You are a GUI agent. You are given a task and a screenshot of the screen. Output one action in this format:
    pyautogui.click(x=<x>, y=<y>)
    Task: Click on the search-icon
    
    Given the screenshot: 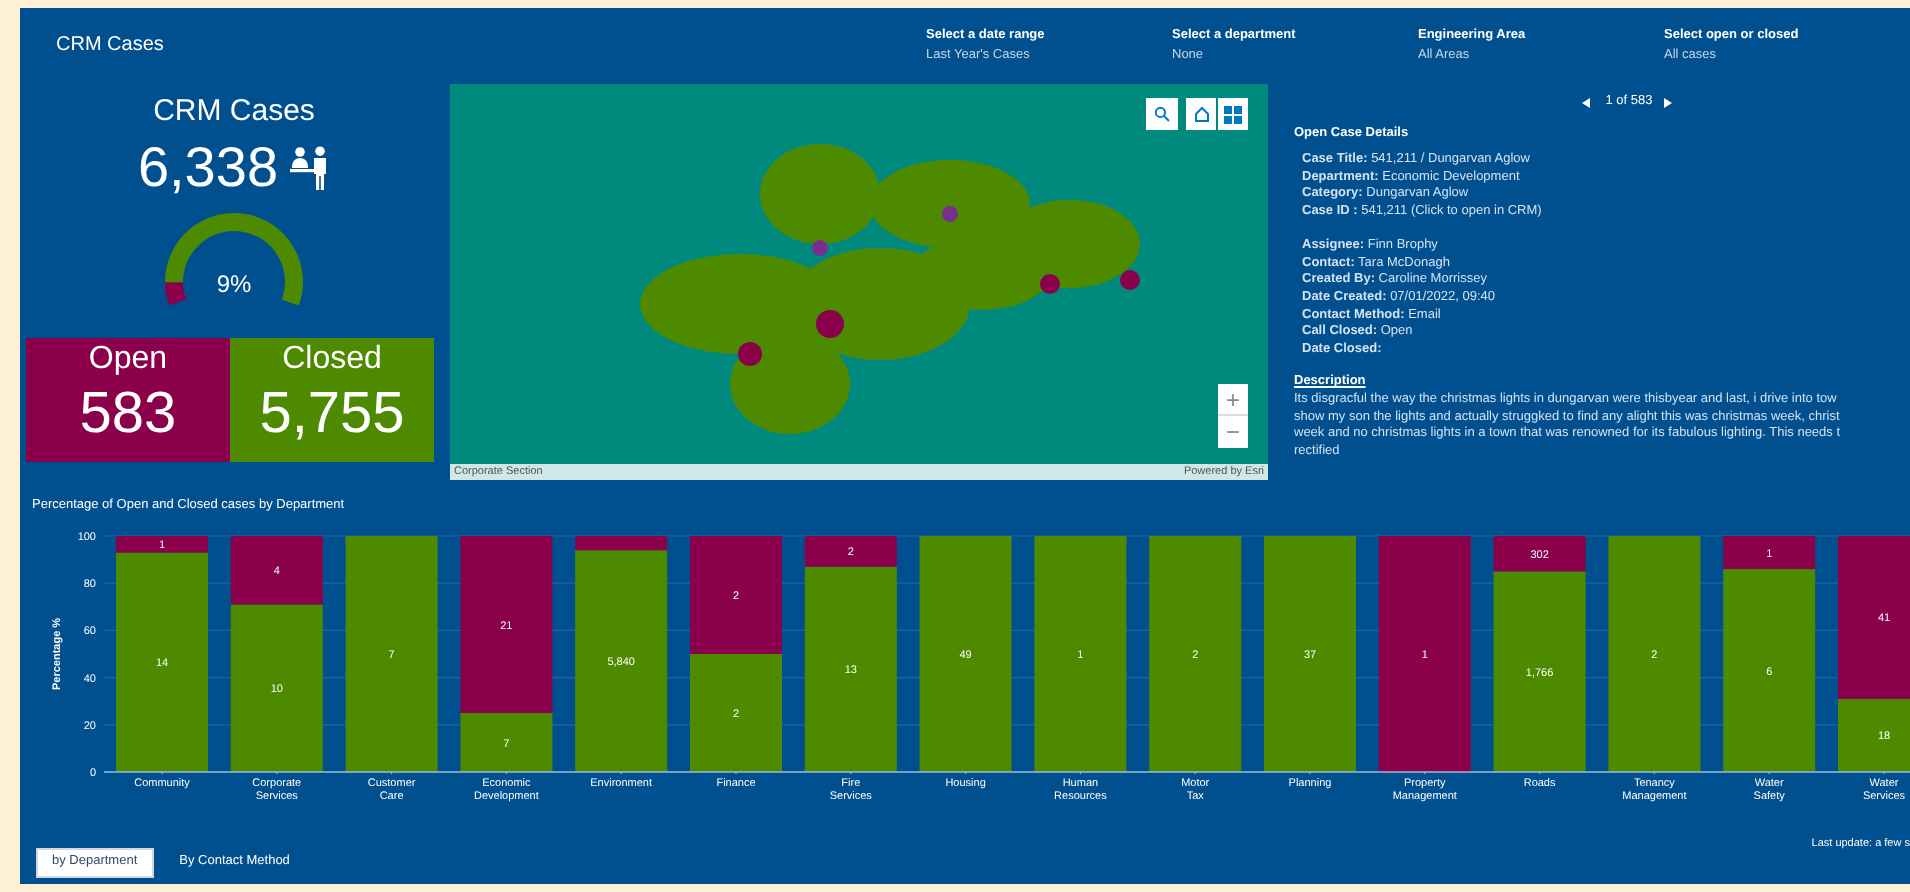 What is the action you would take?
    pyautogui.click(x=1162, y=114)
    